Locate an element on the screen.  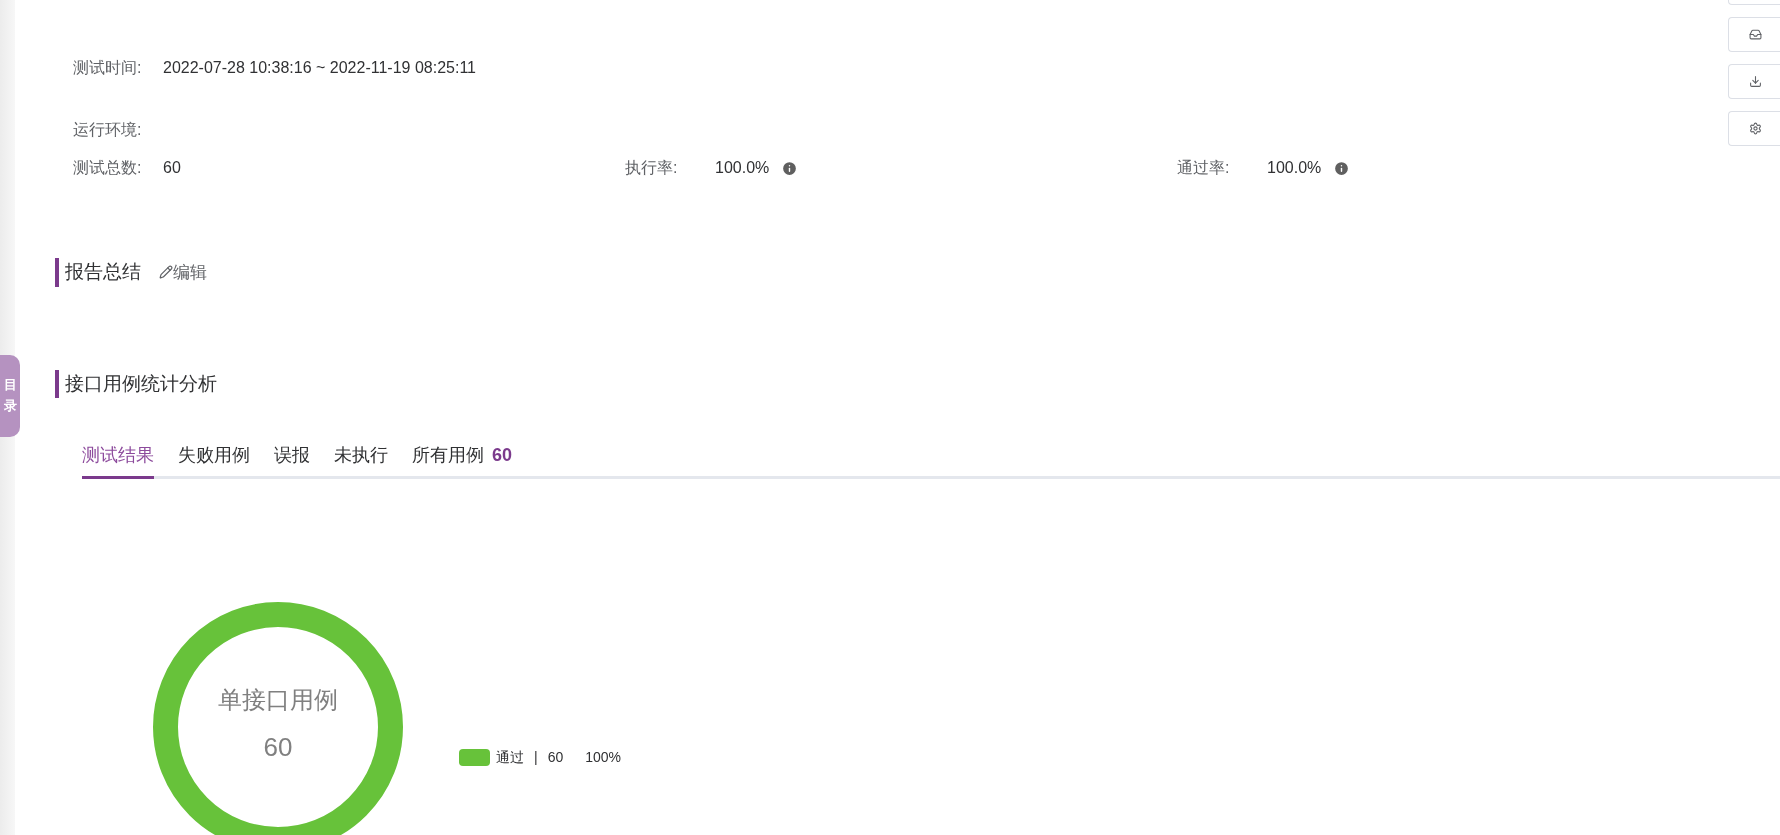
chart-center-value: 60 is located at coordinates (278, 747).